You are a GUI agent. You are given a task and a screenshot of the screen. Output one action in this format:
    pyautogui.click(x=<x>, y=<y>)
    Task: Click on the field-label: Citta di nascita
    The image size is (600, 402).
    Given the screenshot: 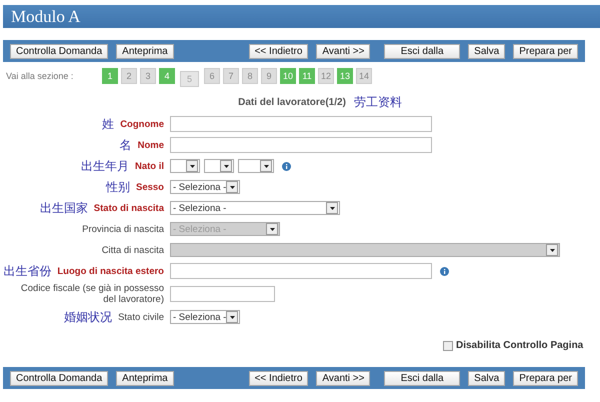 What is the action you would take?
    pyautogui.click(x=133, y=250)
    